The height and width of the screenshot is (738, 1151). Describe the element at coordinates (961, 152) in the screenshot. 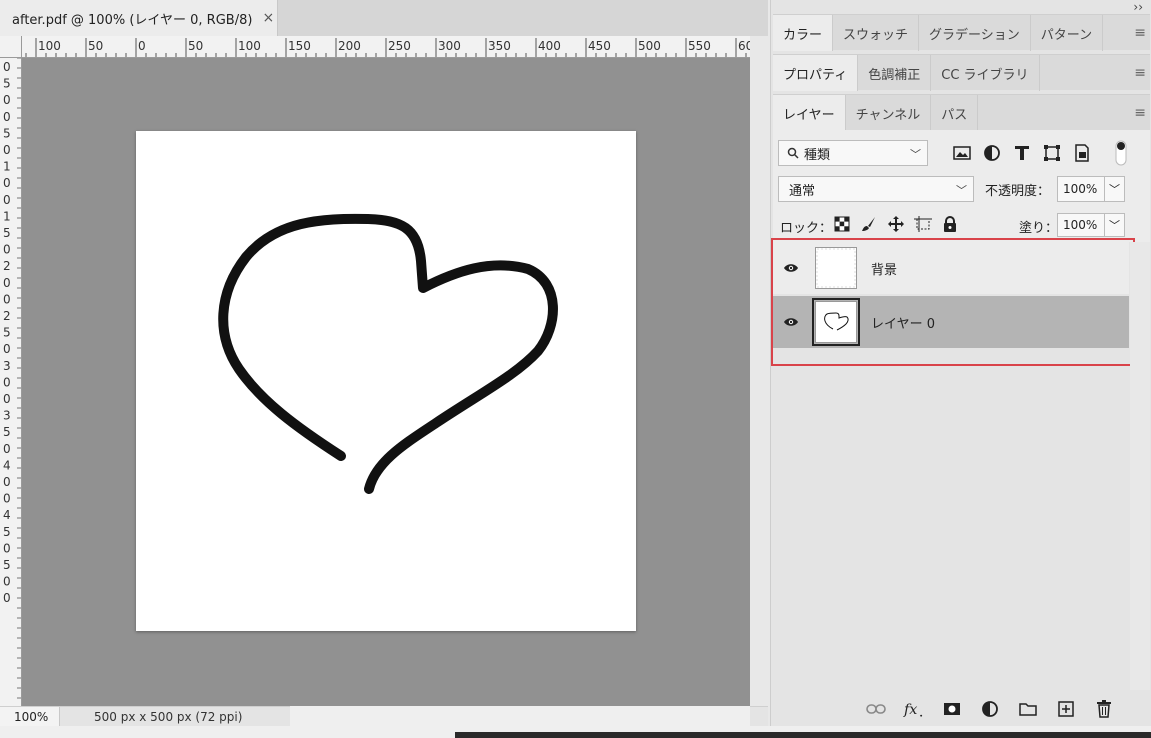

I see `image-filter-icon` at that location.